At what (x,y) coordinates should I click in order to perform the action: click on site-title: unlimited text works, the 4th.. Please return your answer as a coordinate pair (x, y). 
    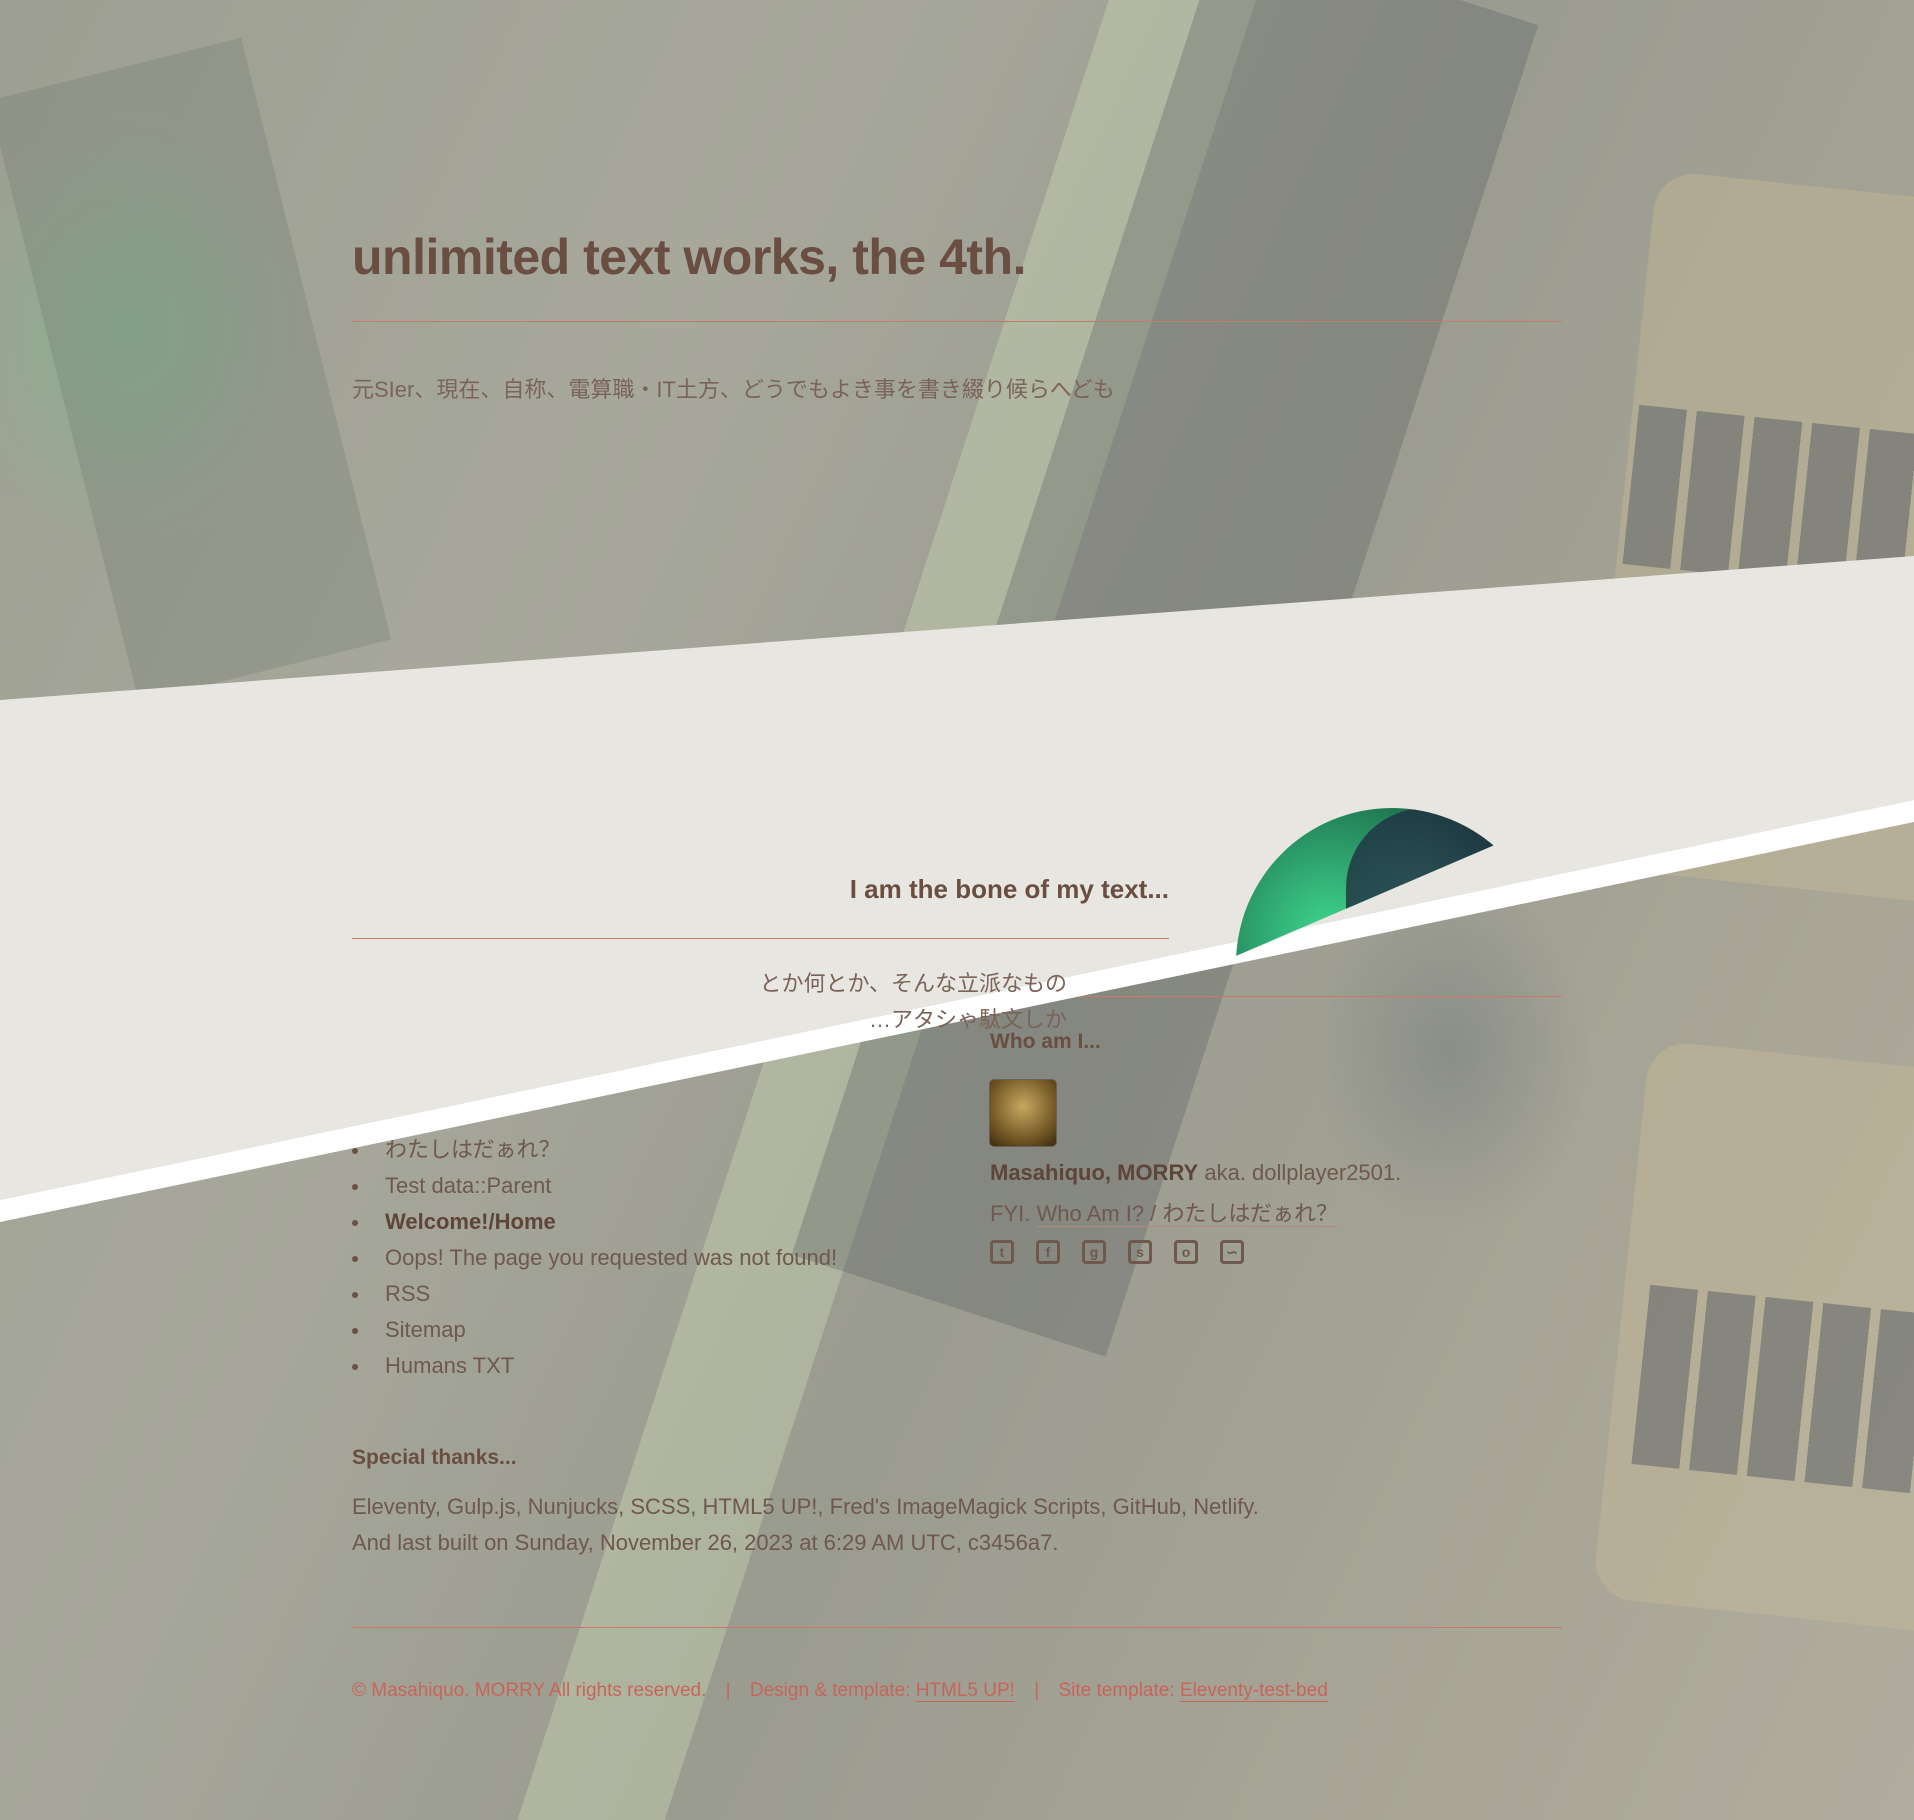
    Looking at the image, I should click on (689, 257).